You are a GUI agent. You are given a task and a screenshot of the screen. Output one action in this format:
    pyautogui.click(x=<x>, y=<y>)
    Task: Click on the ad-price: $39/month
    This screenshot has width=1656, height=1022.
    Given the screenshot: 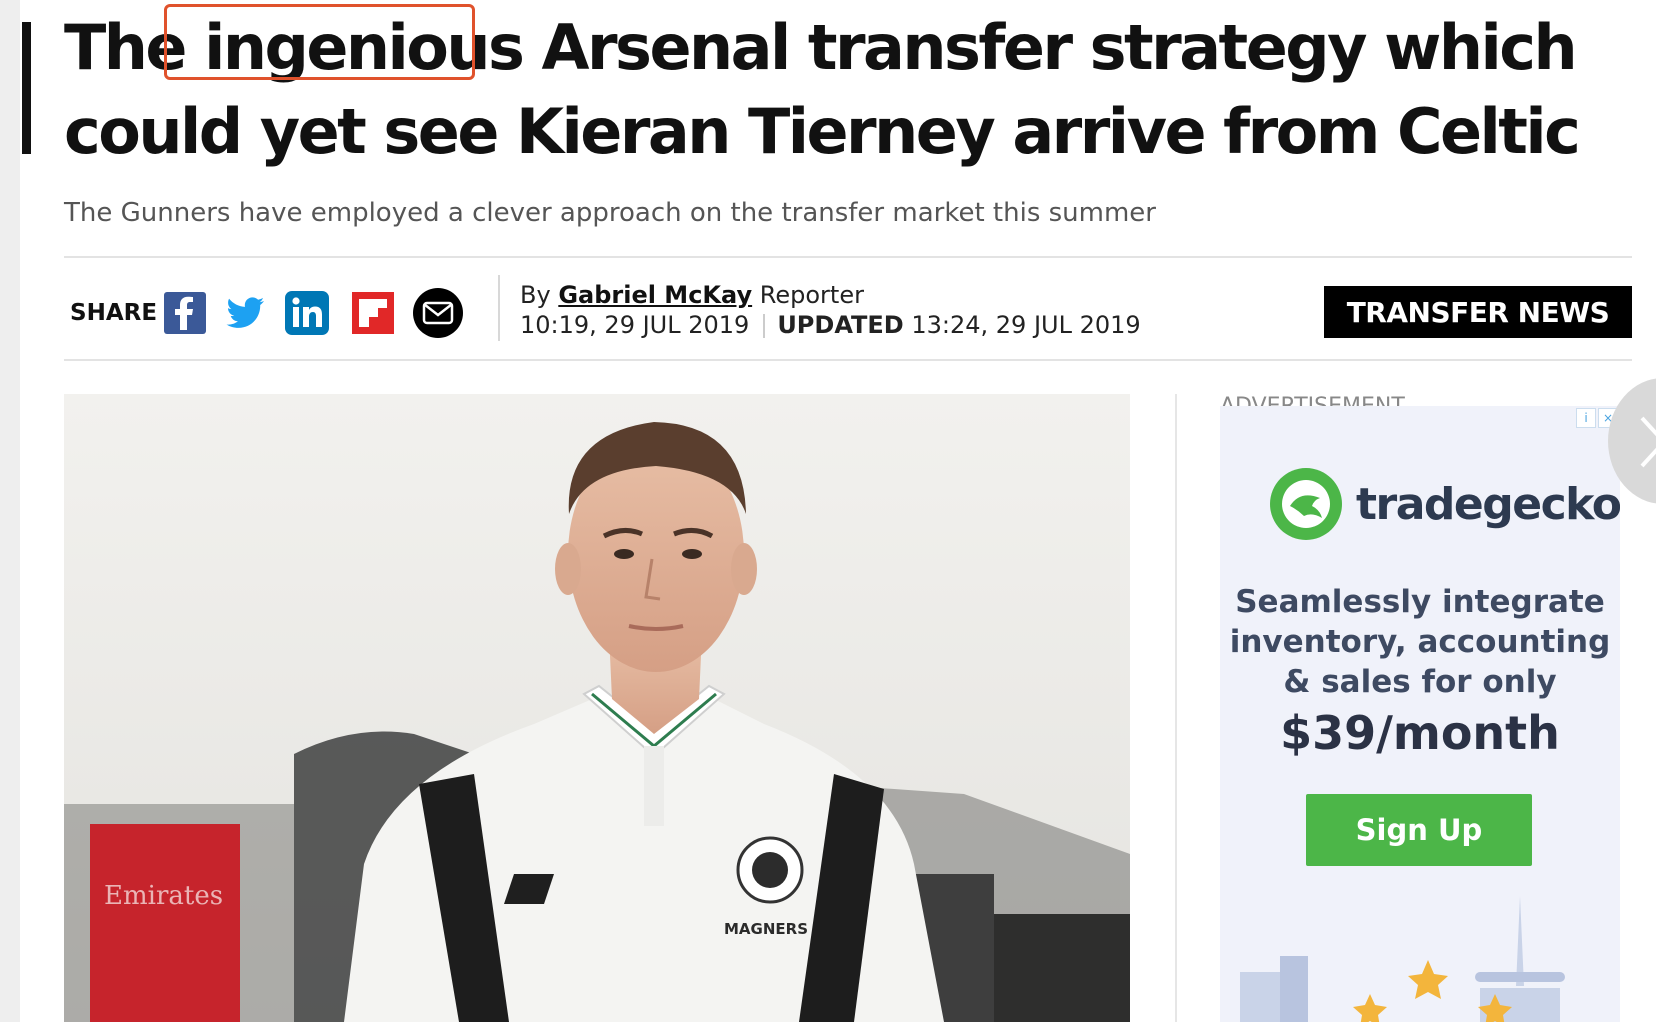 What is the action you would take?
    pyautogui.click(x=1420, y=733)
    